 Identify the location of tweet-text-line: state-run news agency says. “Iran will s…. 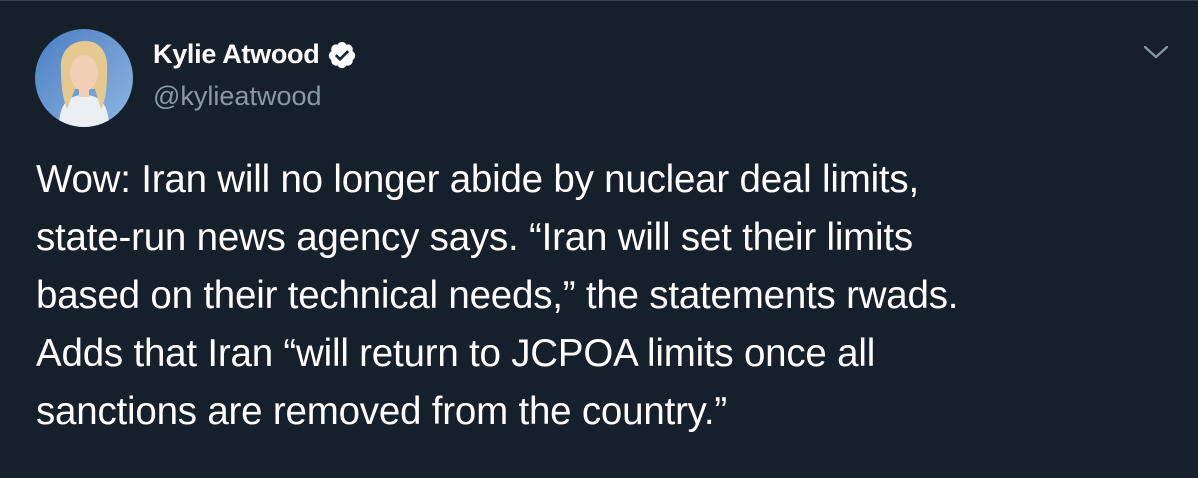
(474, 237).